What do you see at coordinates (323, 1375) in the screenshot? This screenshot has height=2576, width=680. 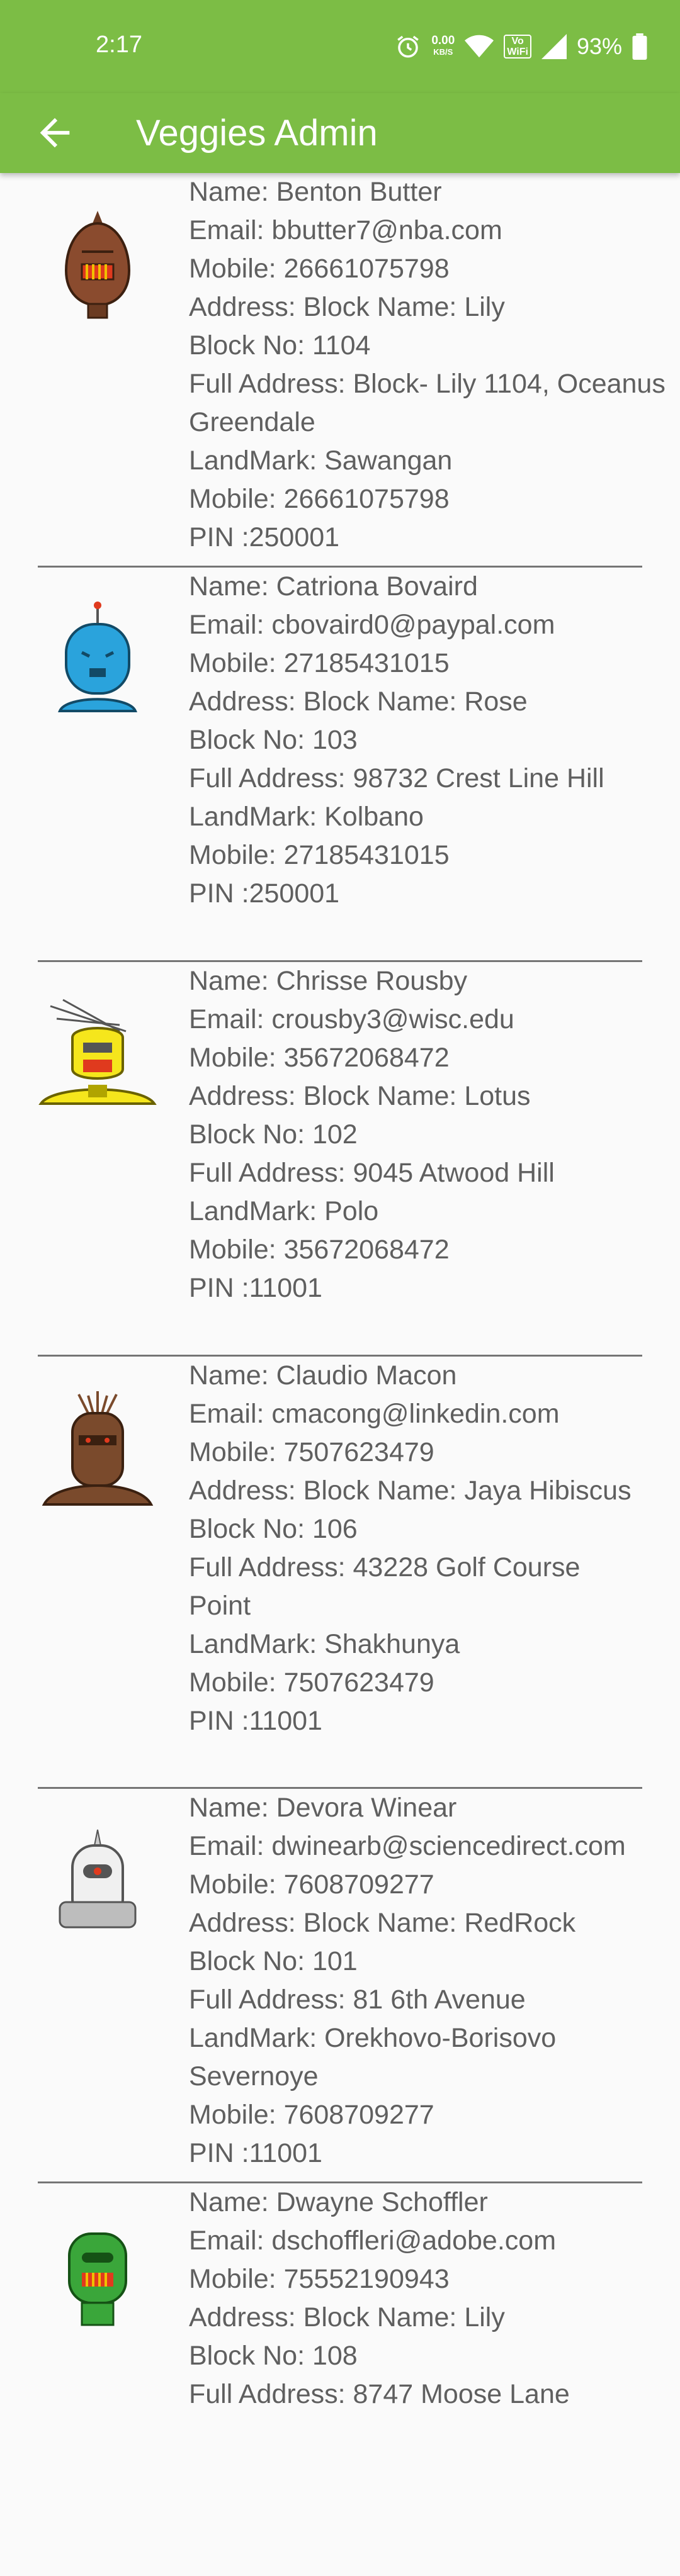 I see `user-name: Name: Claudio Macon` at bounding box center [323, 1375].